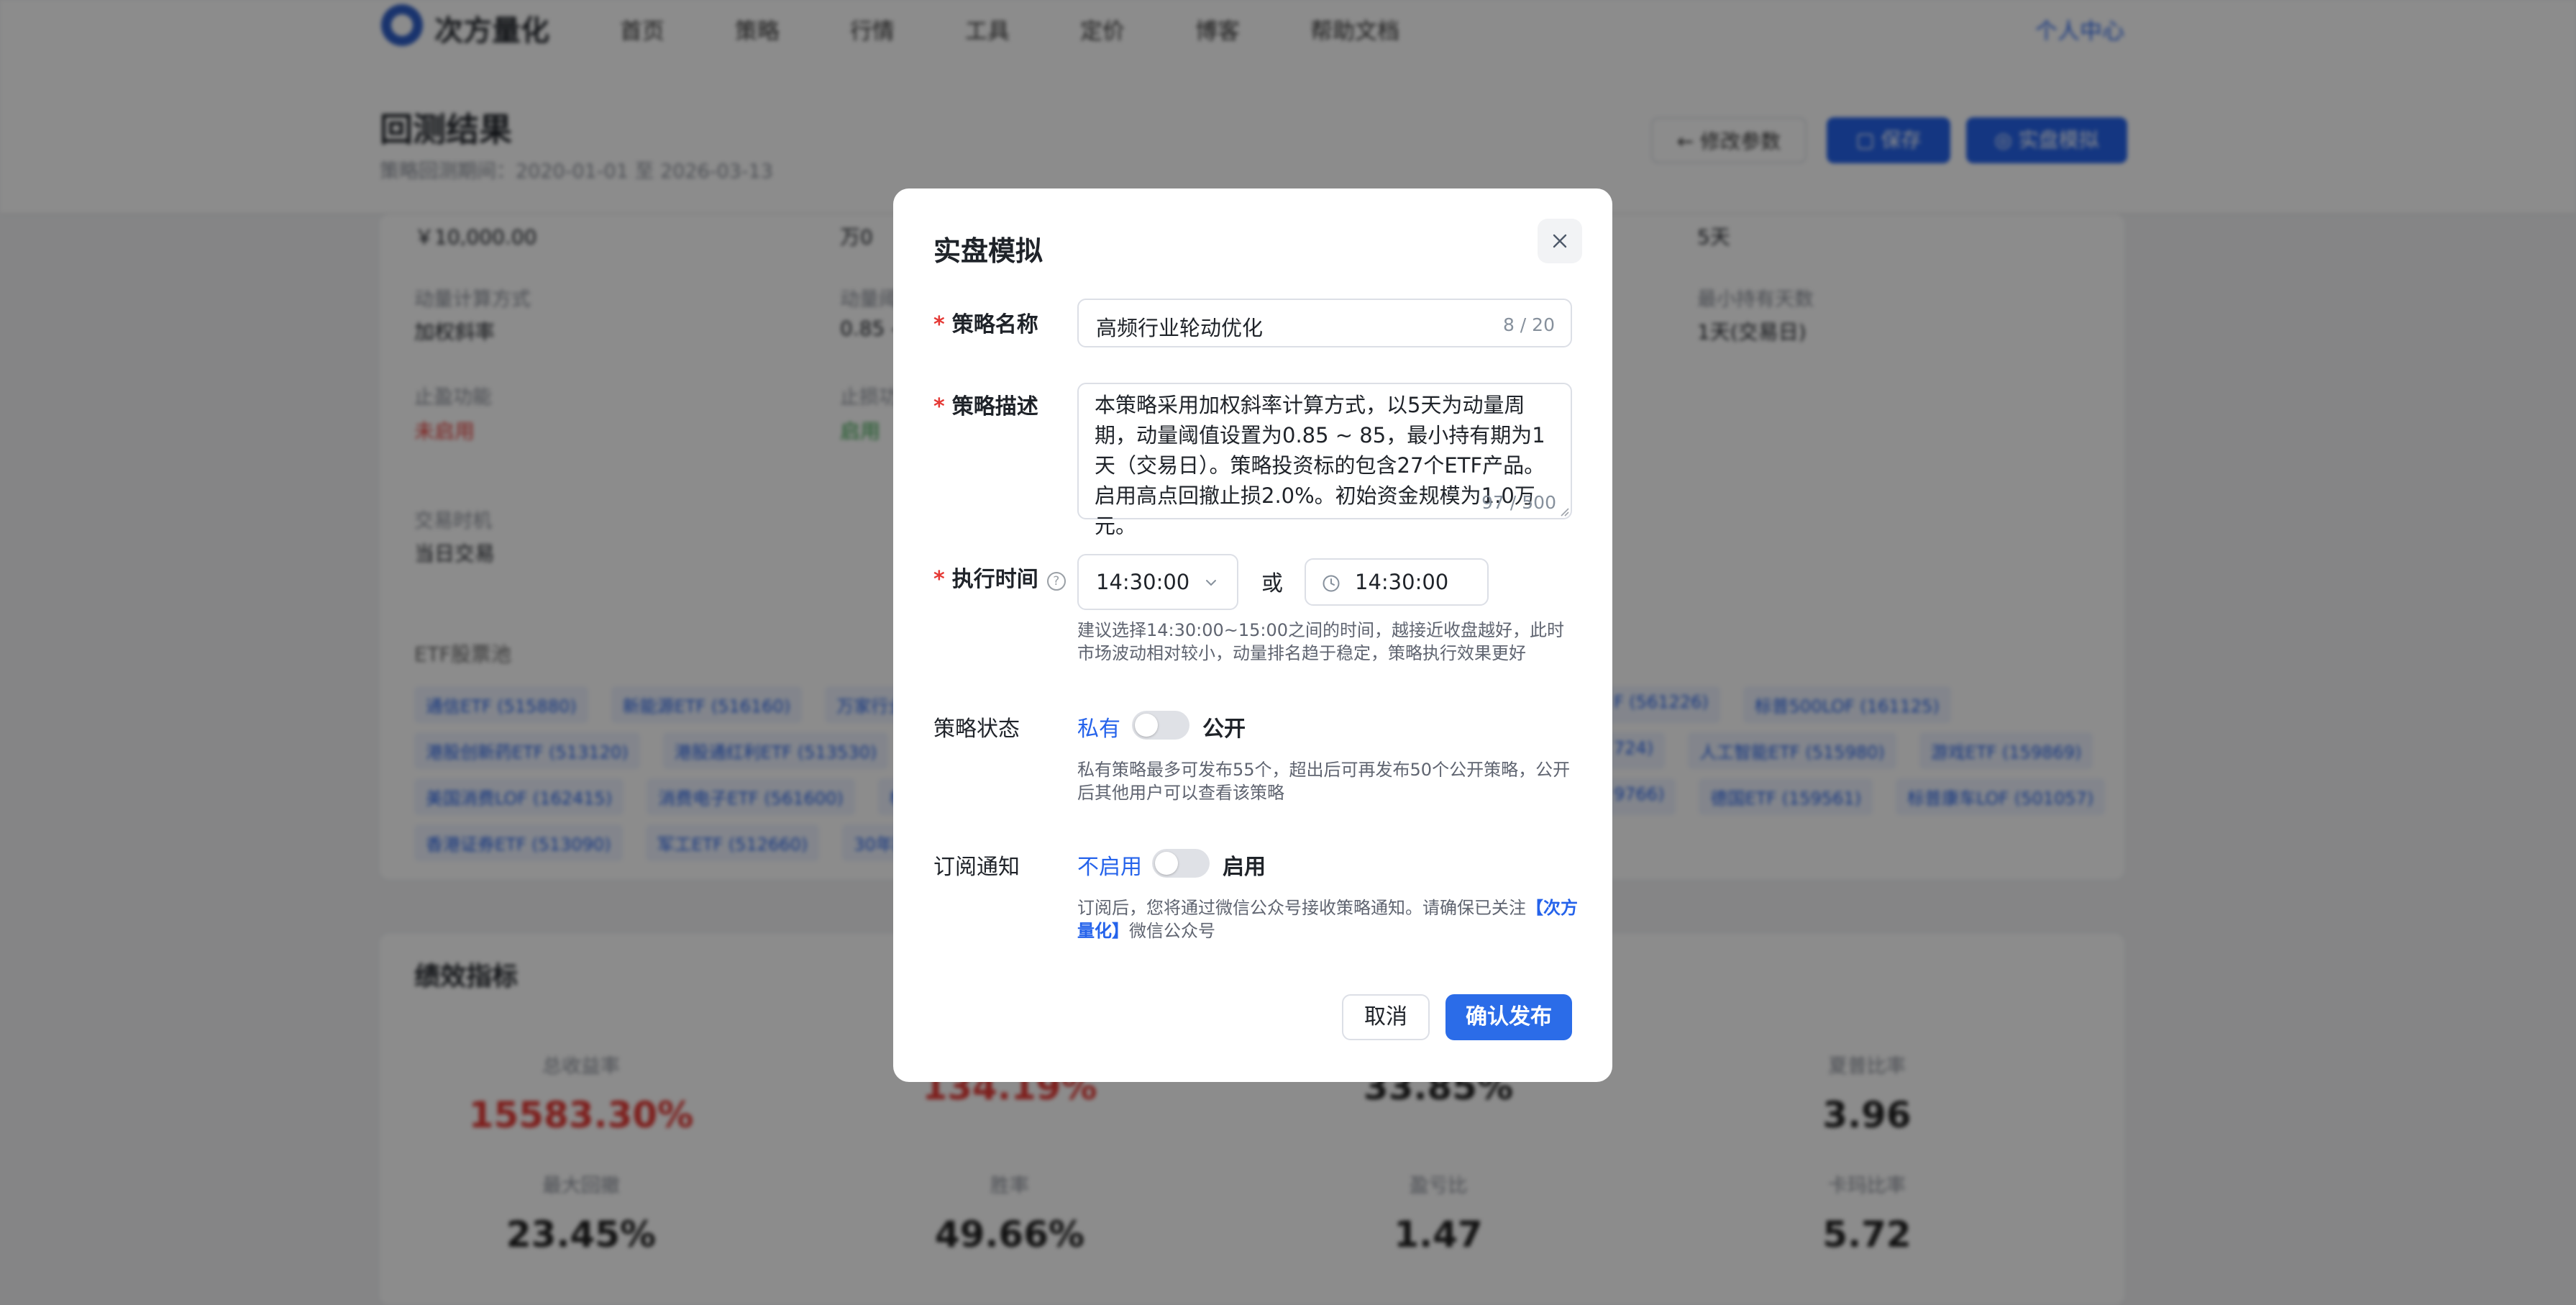 The height and width of the screenshot is (1305, 2576). I want to click on exec-time-picker: 14:30:00, so click(1397, 582).